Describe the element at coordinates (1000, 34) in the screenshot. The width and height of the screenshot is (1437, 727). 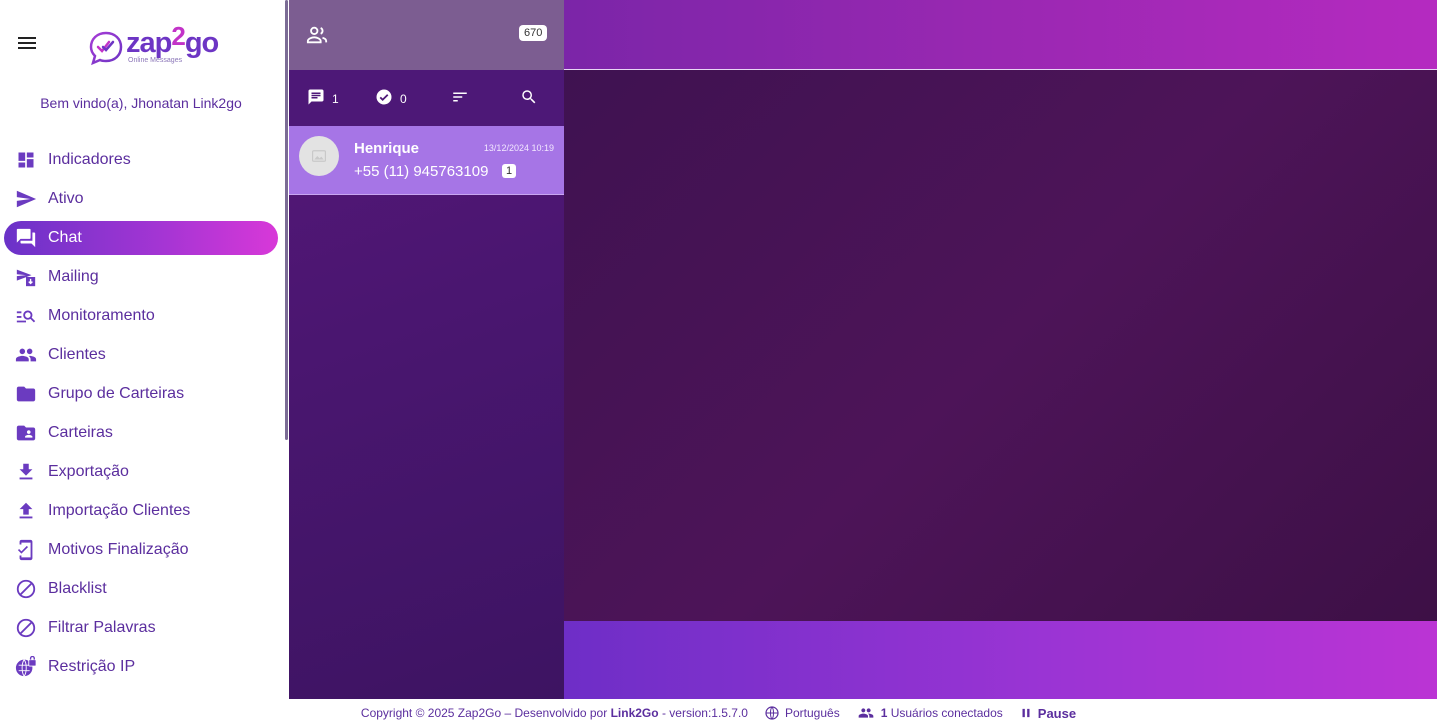
I see `chat-header` at that location.